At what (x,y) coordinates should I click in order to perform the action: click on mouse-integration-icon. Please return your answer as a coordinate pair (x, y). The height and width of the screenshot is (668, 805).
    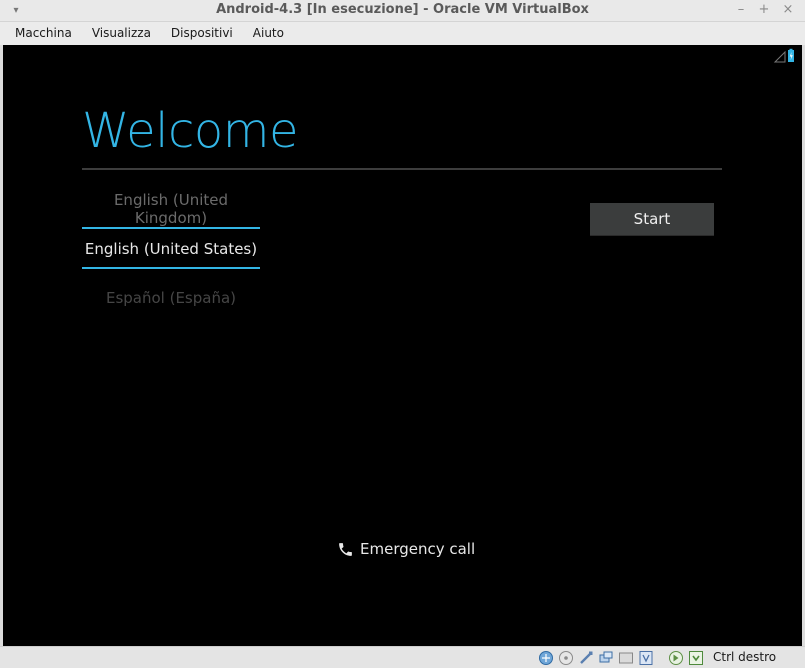
    Looking at the image, I should click on (676, 658).